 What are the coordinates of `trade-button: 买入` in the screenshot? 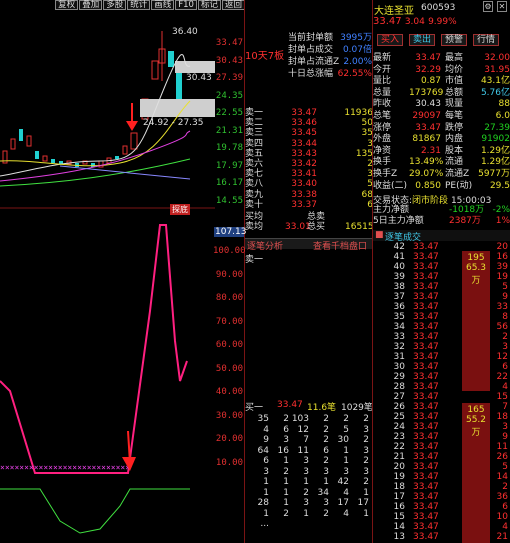 It's located at (390, 40).